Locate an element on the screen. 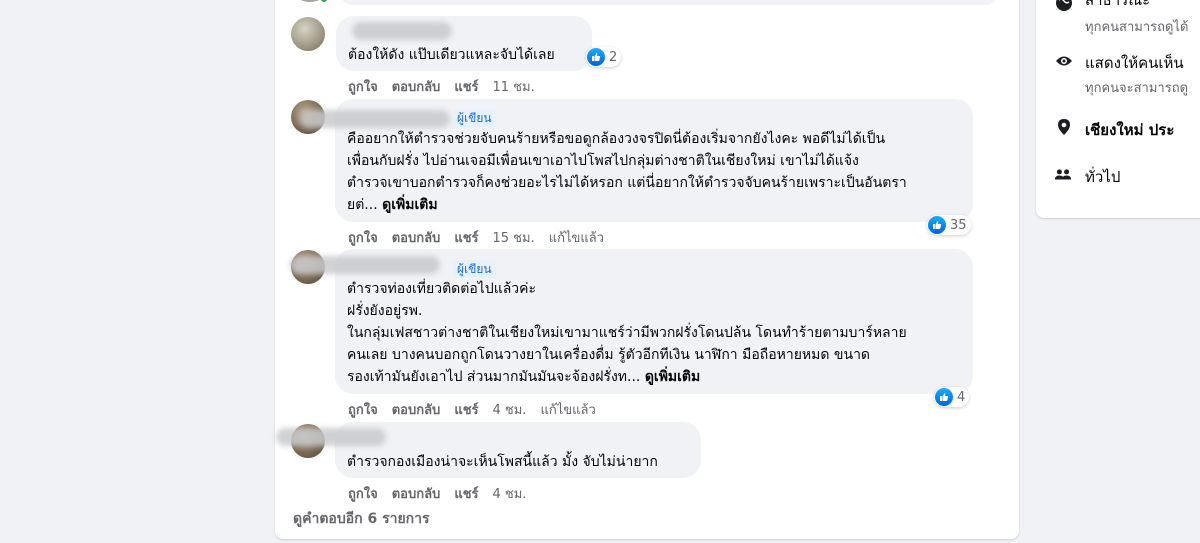 Image resolution: width=1200 pixels, height=543 pixels. visibility-description: ทุกคนจะสามารถดู is located at coordinates (1137, 88).